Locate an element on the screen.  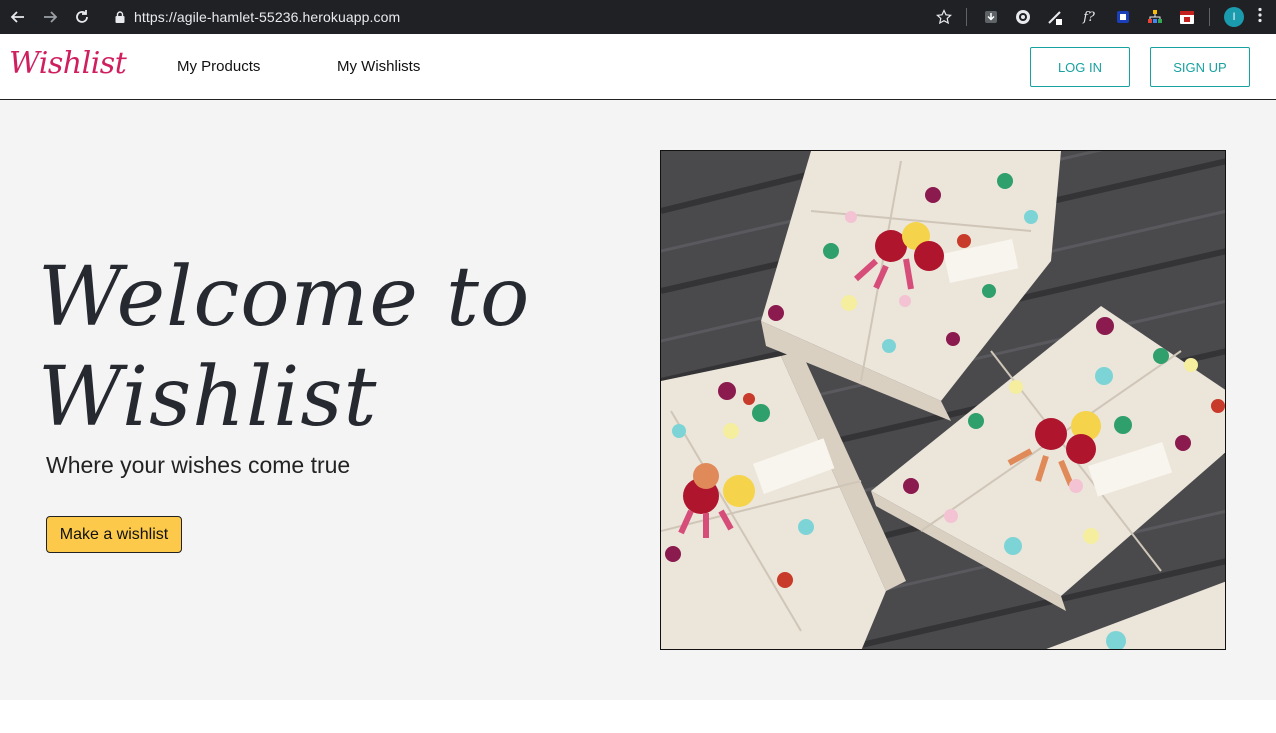
login-button: LOG IN is located at coordinates (1080, 67).